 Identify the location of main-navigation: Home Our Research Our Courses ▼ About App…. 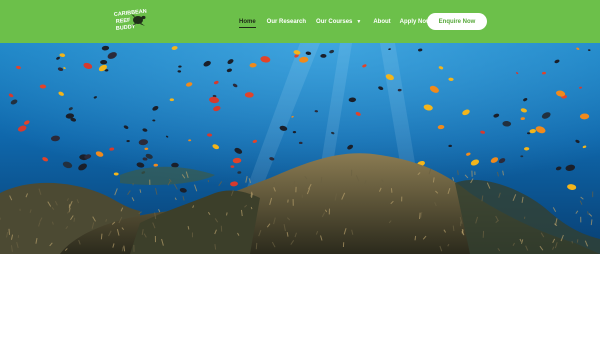
(335, 22).